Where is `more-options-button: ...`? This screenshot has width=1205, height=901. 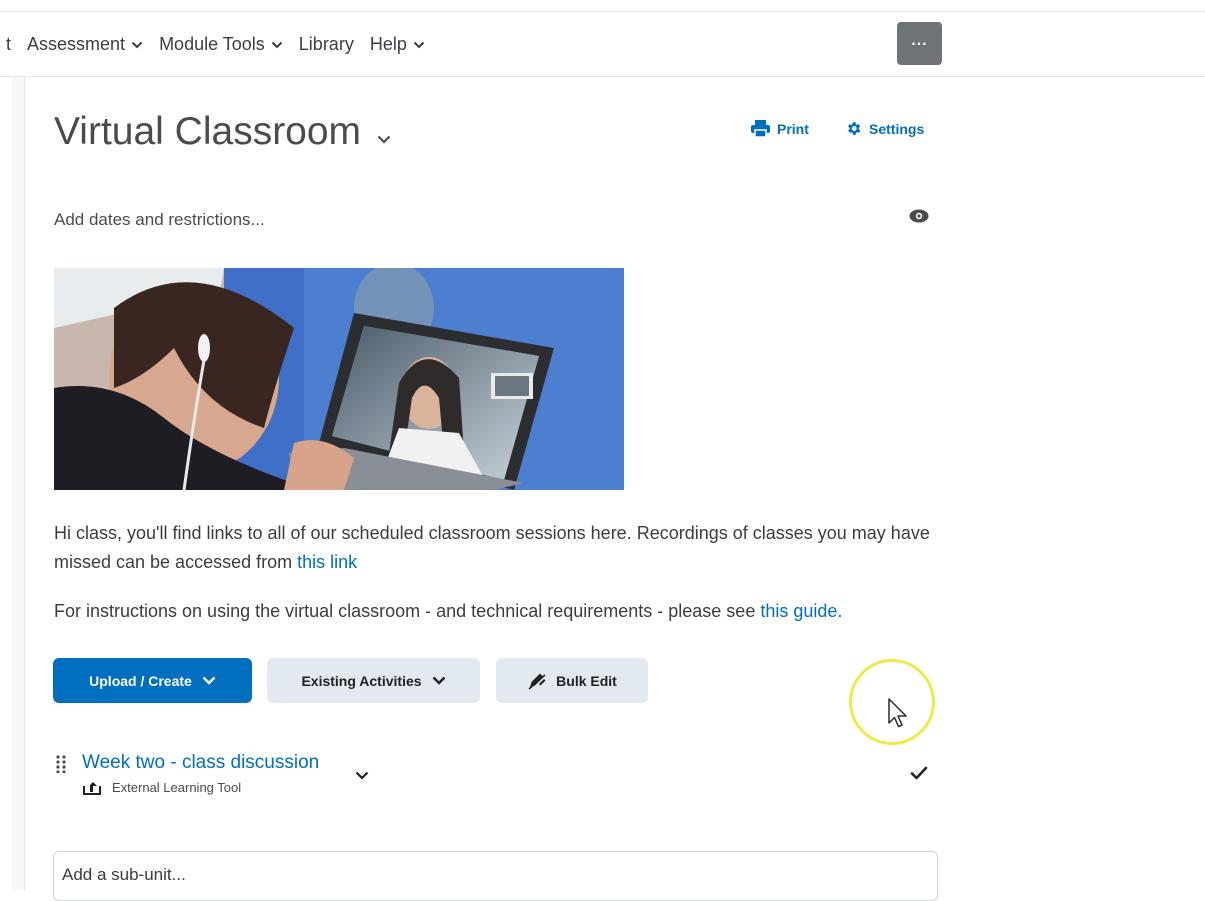 more-options-button: ... is located at coordinates (919, 43).